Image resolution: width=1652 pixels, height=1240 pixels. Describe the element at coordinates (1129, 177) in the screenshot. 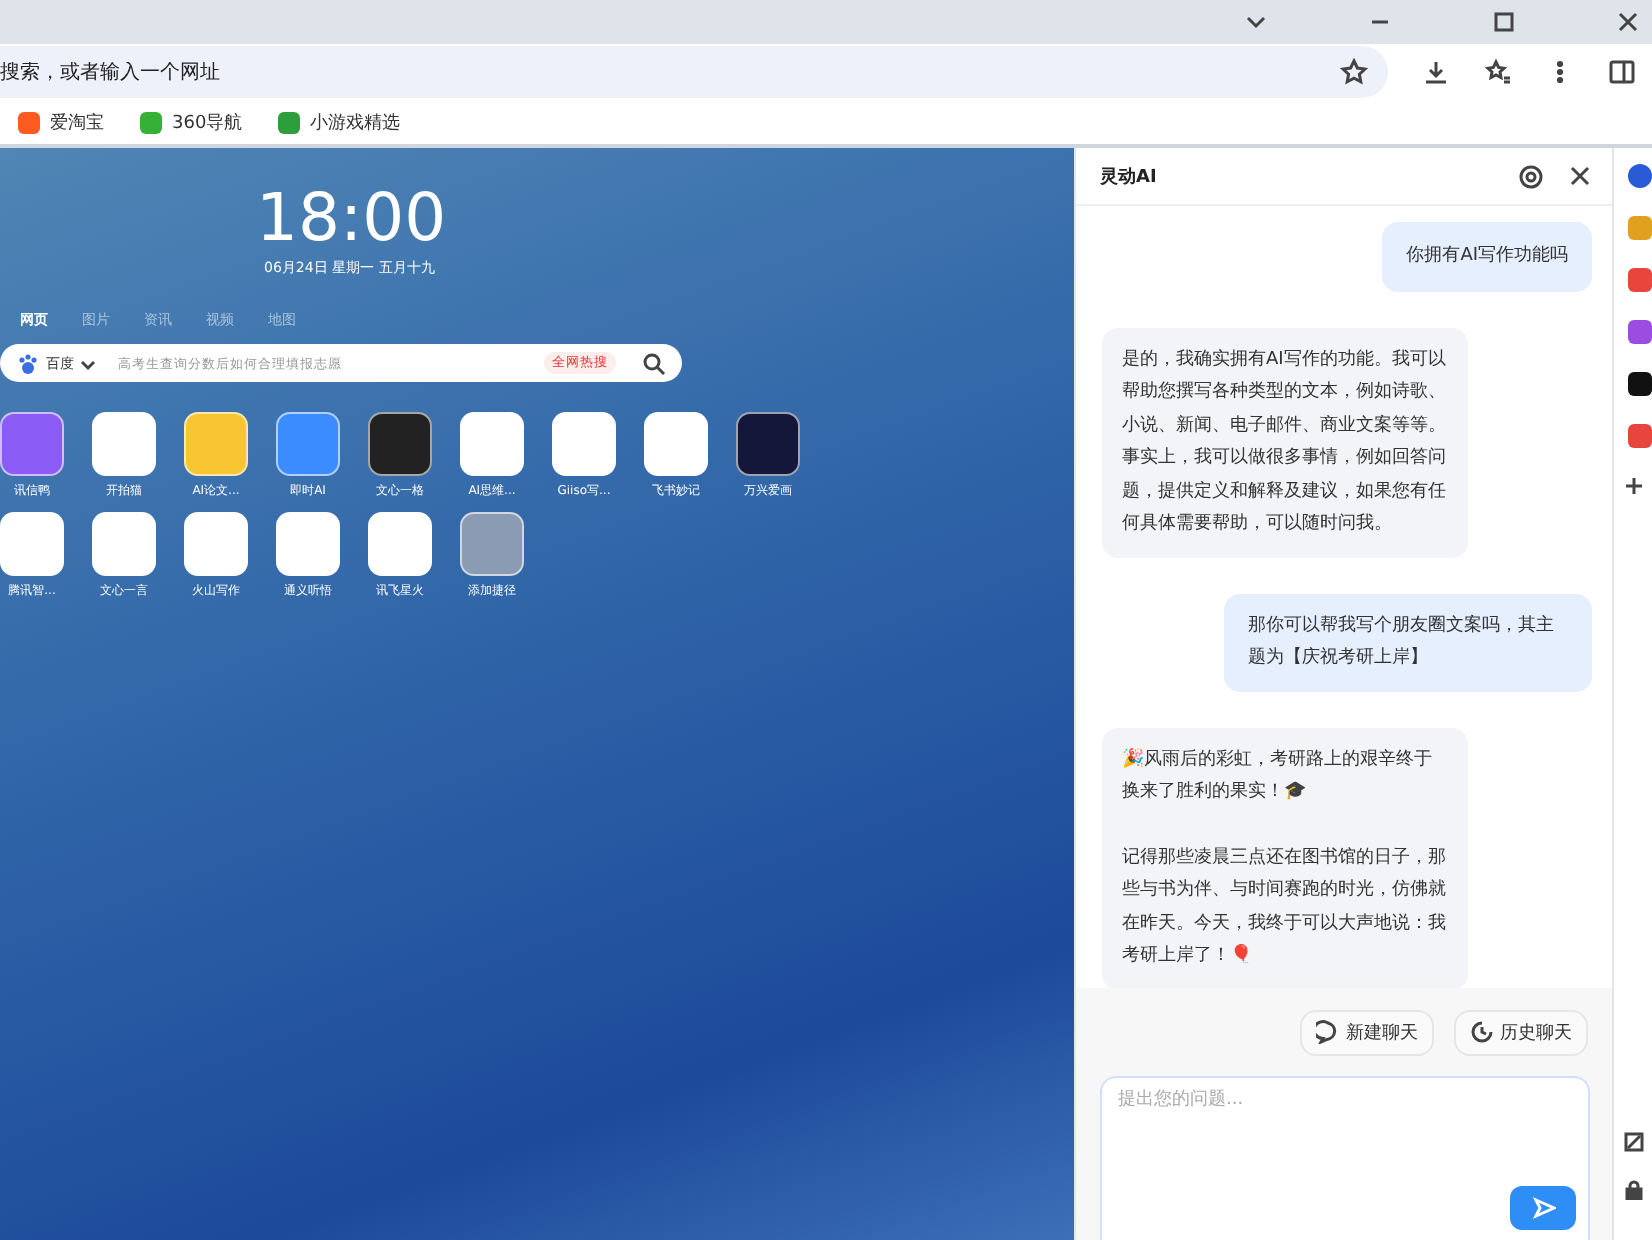

I see `panel-title: 灵动AI` at that location.